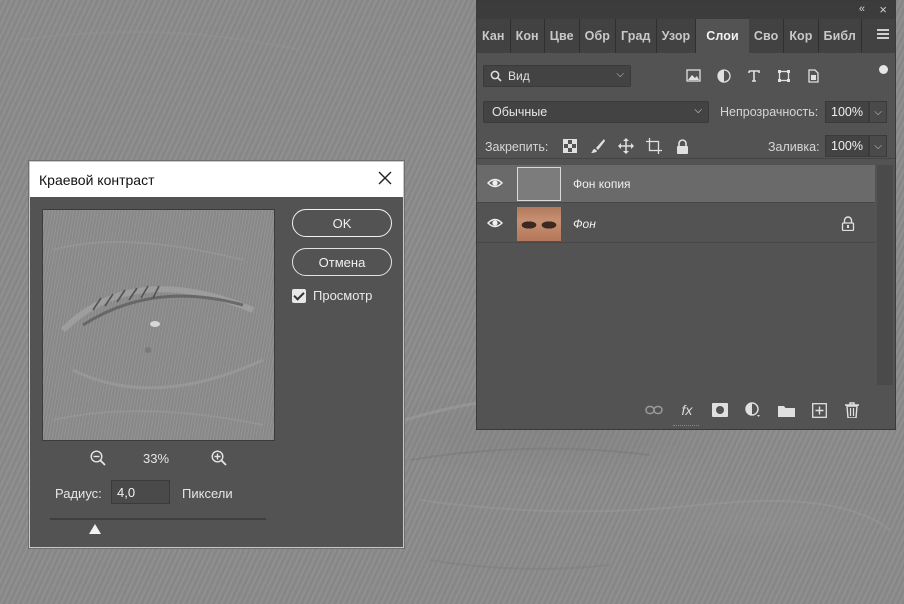 The image size is (904, 604). What do you see at coordinates (496, 76) in the screenshot?
I see `search-icon` at bounding box center [496, 76].